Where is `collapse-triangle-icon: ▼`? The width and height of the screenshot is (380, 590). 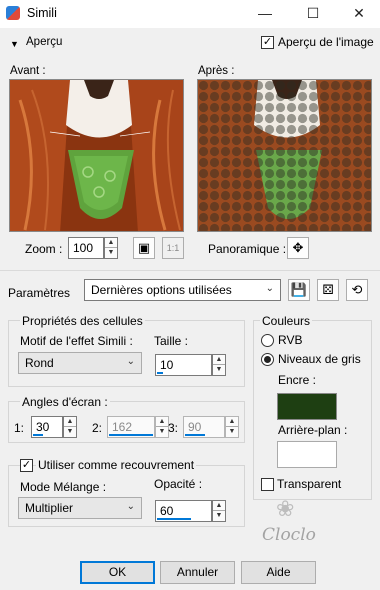
collapse-triangle-icon: ▼ is located at coordinates (14, 44).